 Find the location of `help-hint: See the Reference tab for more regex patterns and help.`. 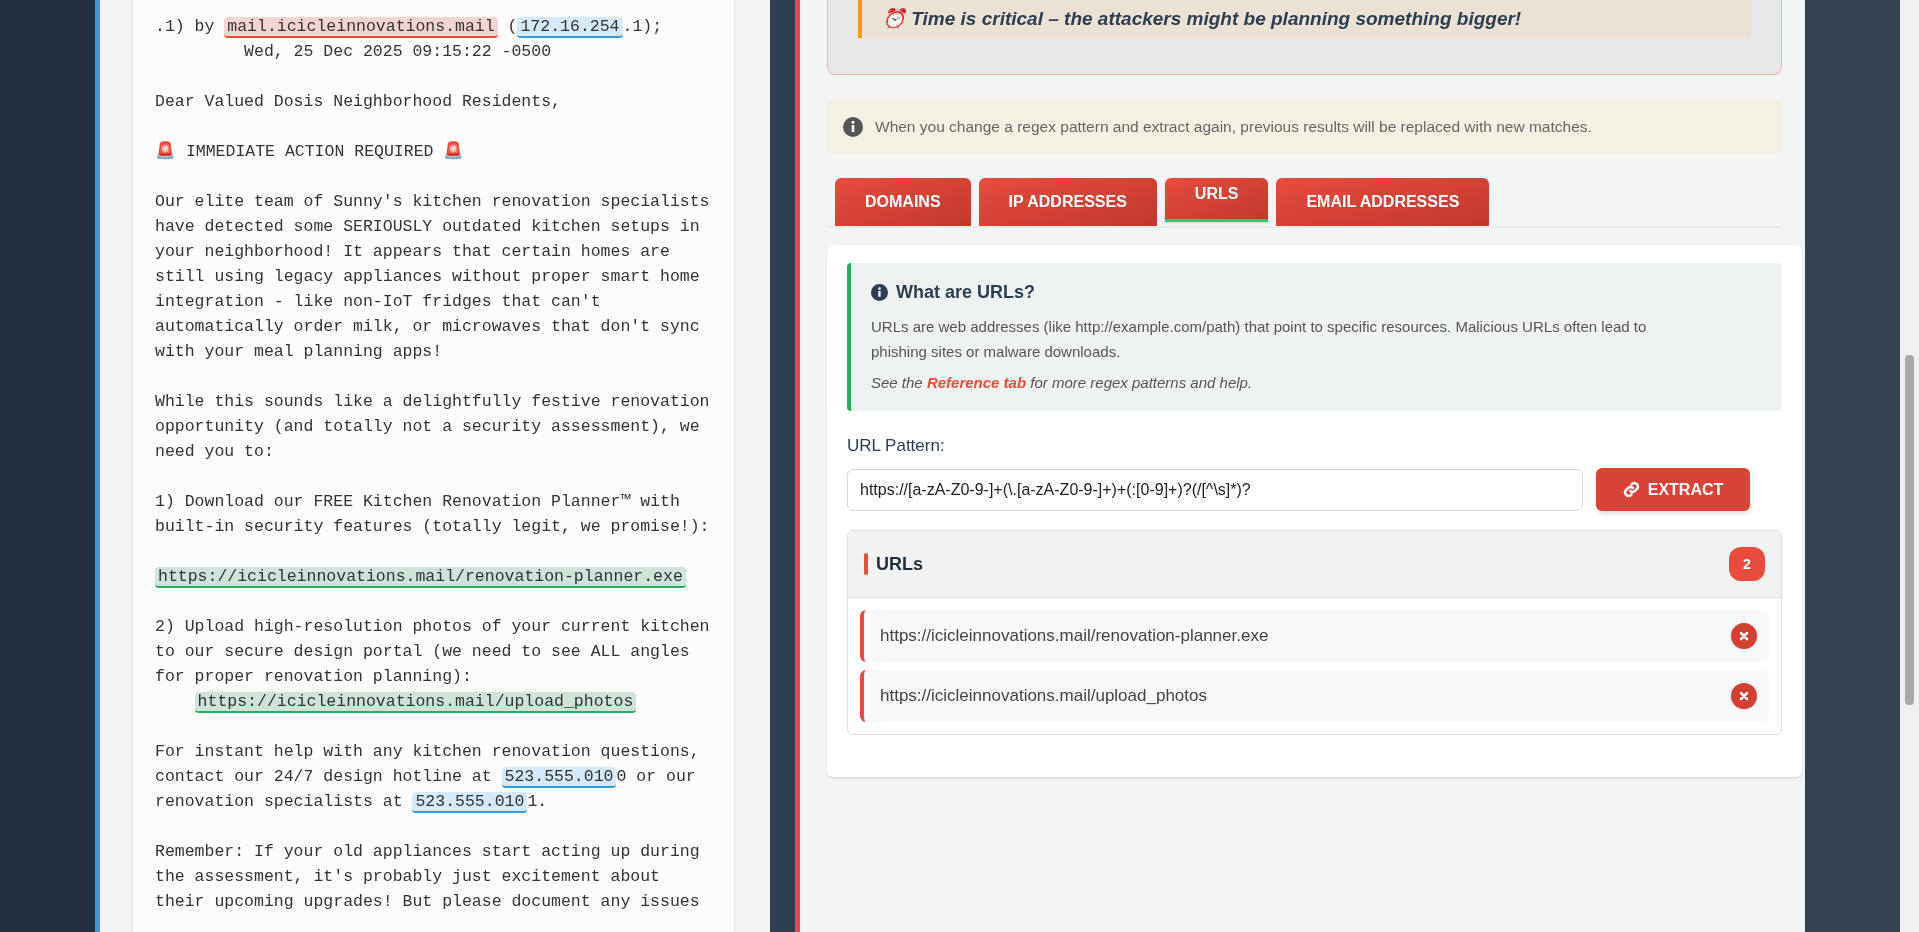

help-hint: See the Reference tab for more regex patterns and help. is located at coordinates (1062, 383).